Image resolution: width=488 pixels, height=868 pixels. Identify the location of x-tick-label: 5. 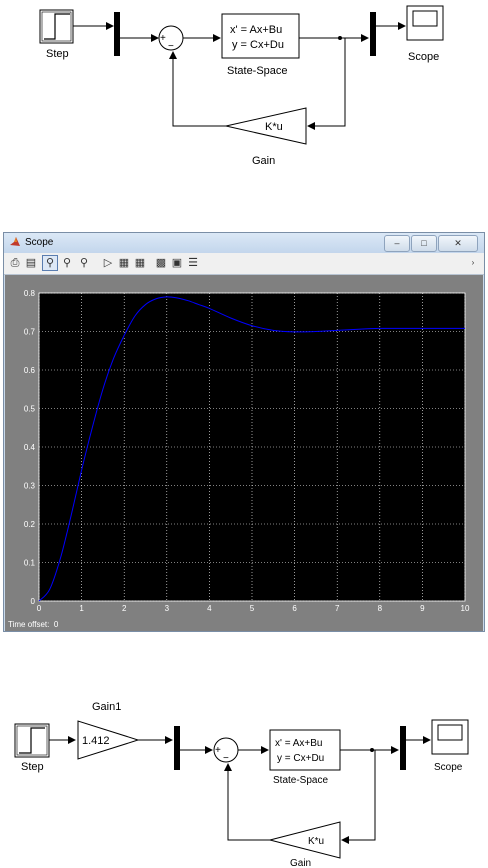
(252, 608).